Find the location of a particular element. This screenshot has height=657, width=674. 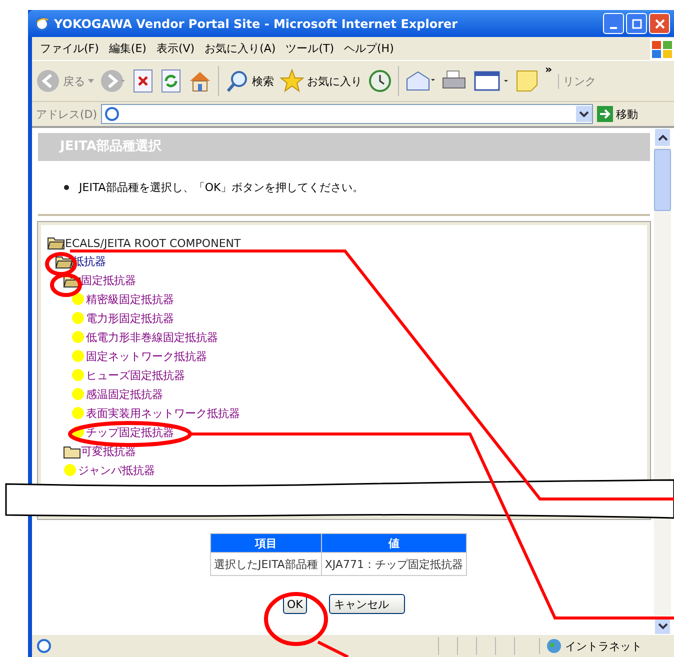

tree-link: 精密級固定抵抗器 is located at coordinates (130, 299).